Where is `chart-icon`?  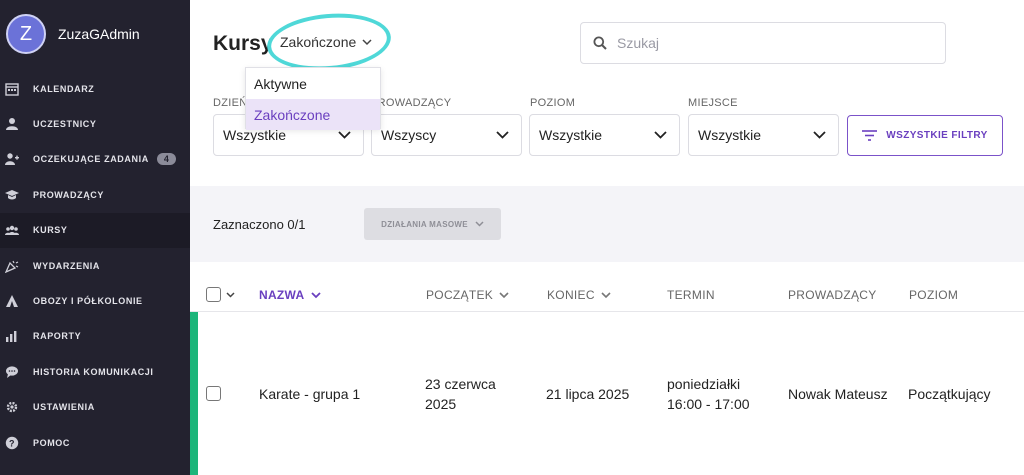 chart-icon is located at coordinates (12, 336).